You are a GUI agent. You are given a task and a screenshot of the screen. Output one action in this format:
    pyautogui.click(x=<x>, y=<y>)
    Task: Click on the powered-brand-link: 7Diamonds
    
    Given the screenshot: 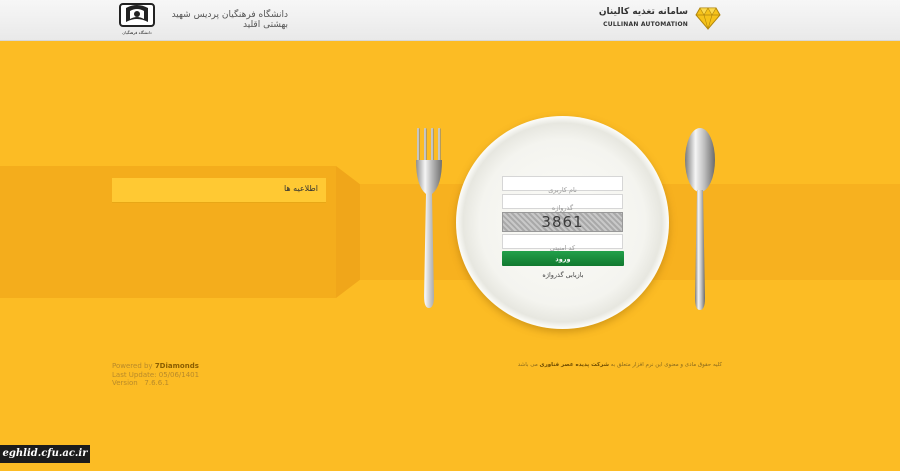 What is the action you would take?
    pyautogui.click(x=177, y=366)
    